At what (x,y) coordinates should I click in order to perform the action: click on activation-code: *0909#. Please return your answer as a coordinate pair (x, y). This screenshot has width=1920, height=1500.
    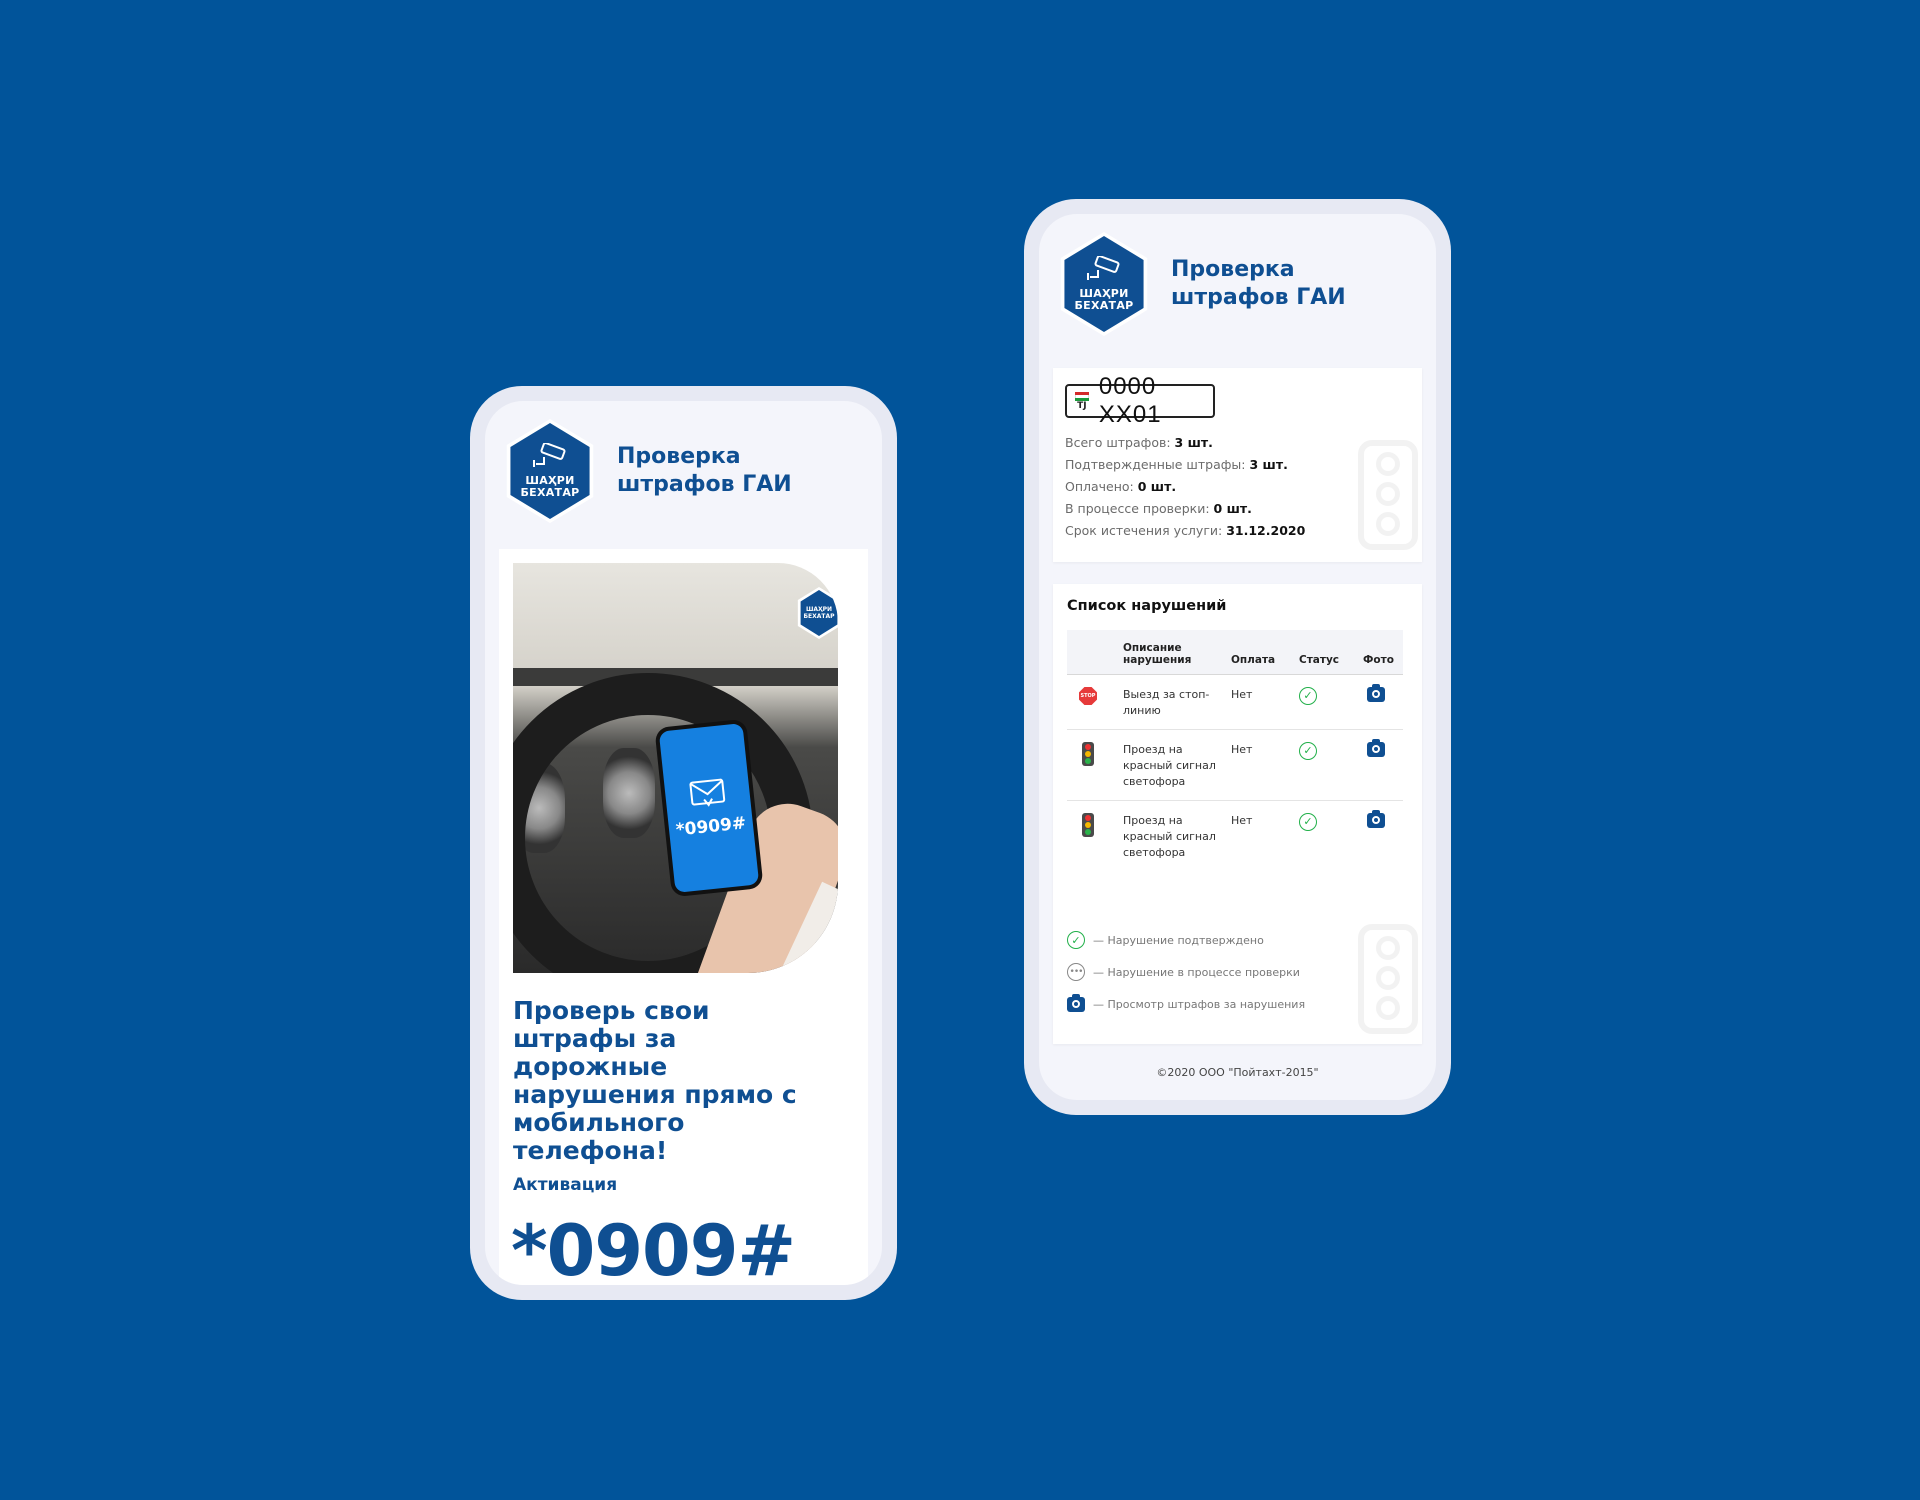
    Looking at the image, I should click on (653, 1247).